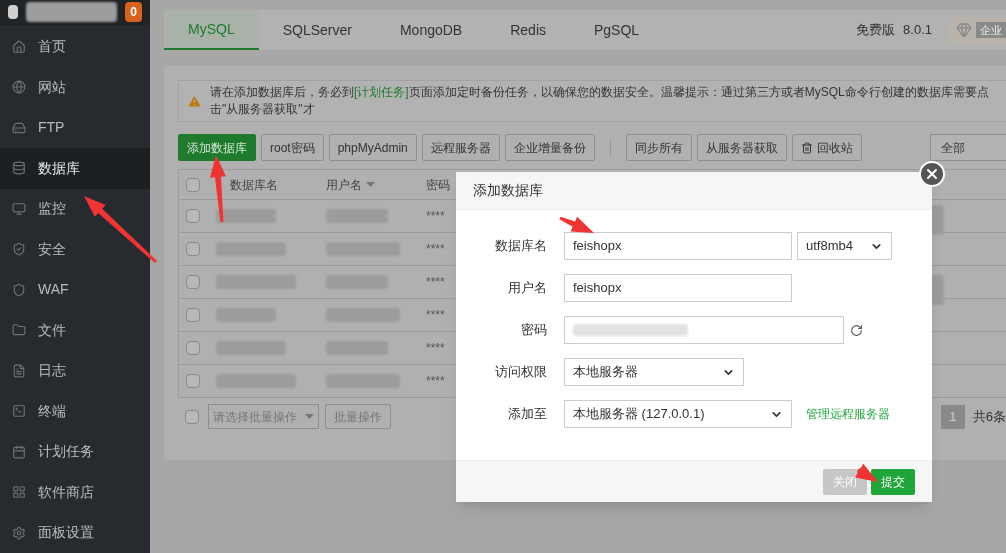 The image size is (1006, 553). Describe the element at coordinates (893, 481) in the screenshot. I see `submit-button: 提交` at that location.